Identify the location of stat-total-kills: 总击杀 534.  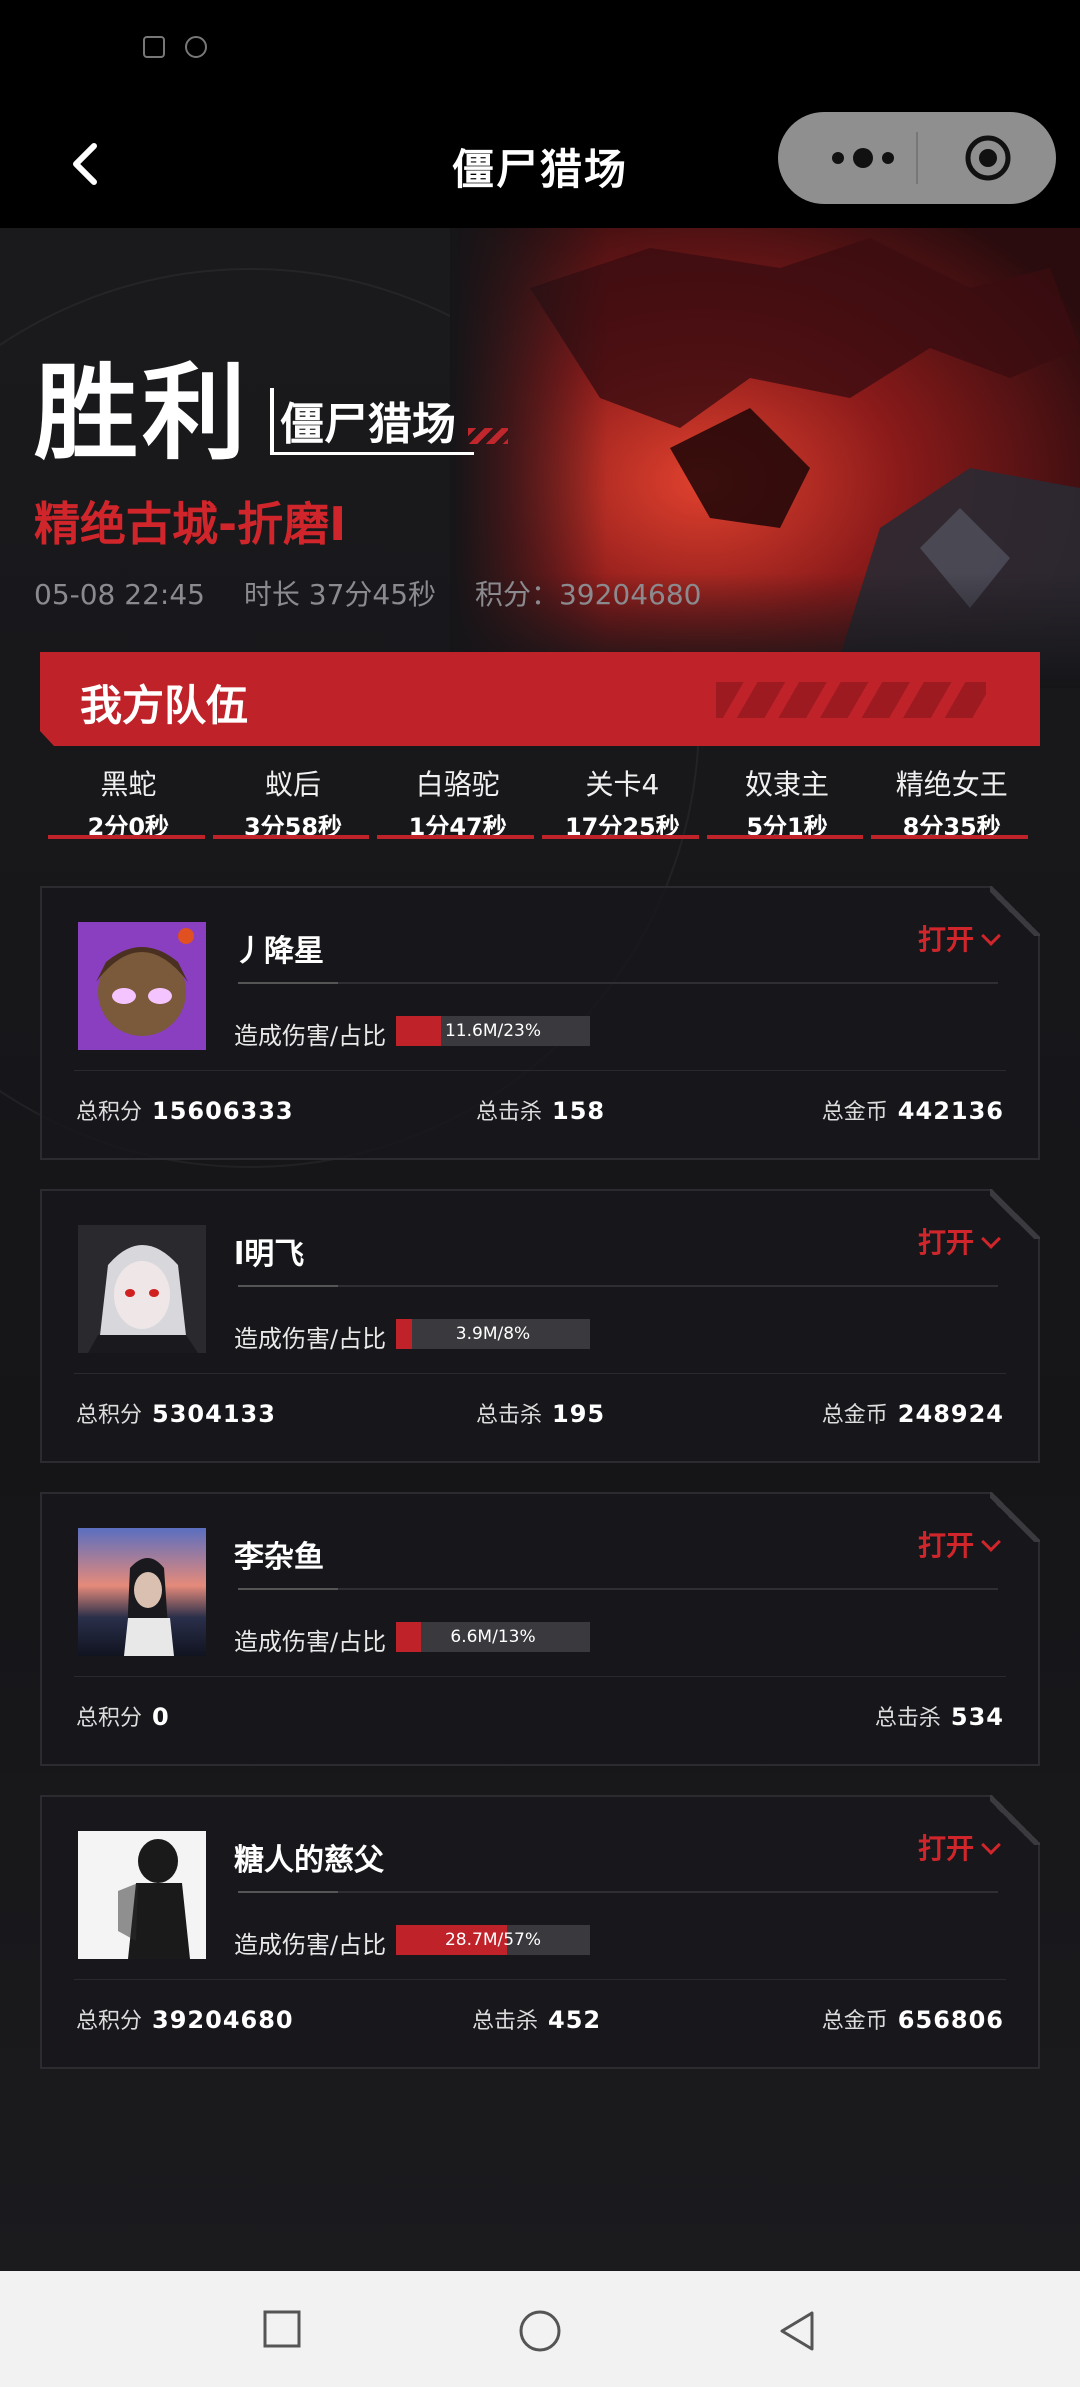
(939, 1716).